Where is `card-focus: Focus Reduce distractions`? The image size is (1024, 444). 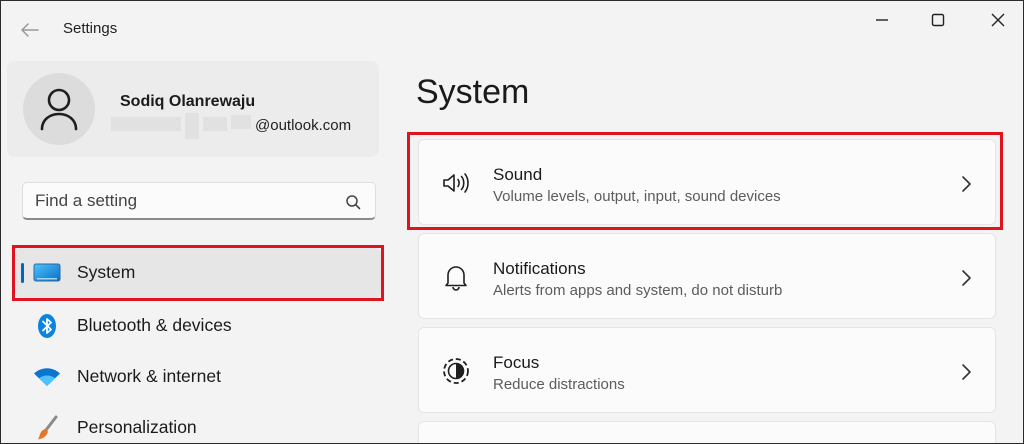 card-focus: Focus Reduce distractions is located at coordinates (707, 370).